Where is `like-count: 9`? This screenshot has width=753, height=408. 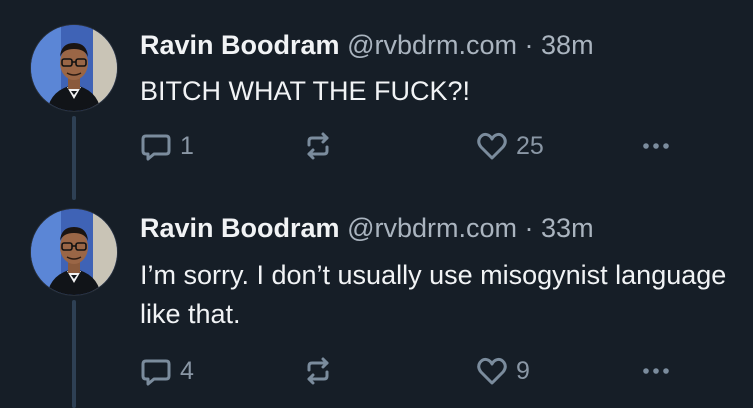
like-count: 9 is located at coordinates (523, 370).